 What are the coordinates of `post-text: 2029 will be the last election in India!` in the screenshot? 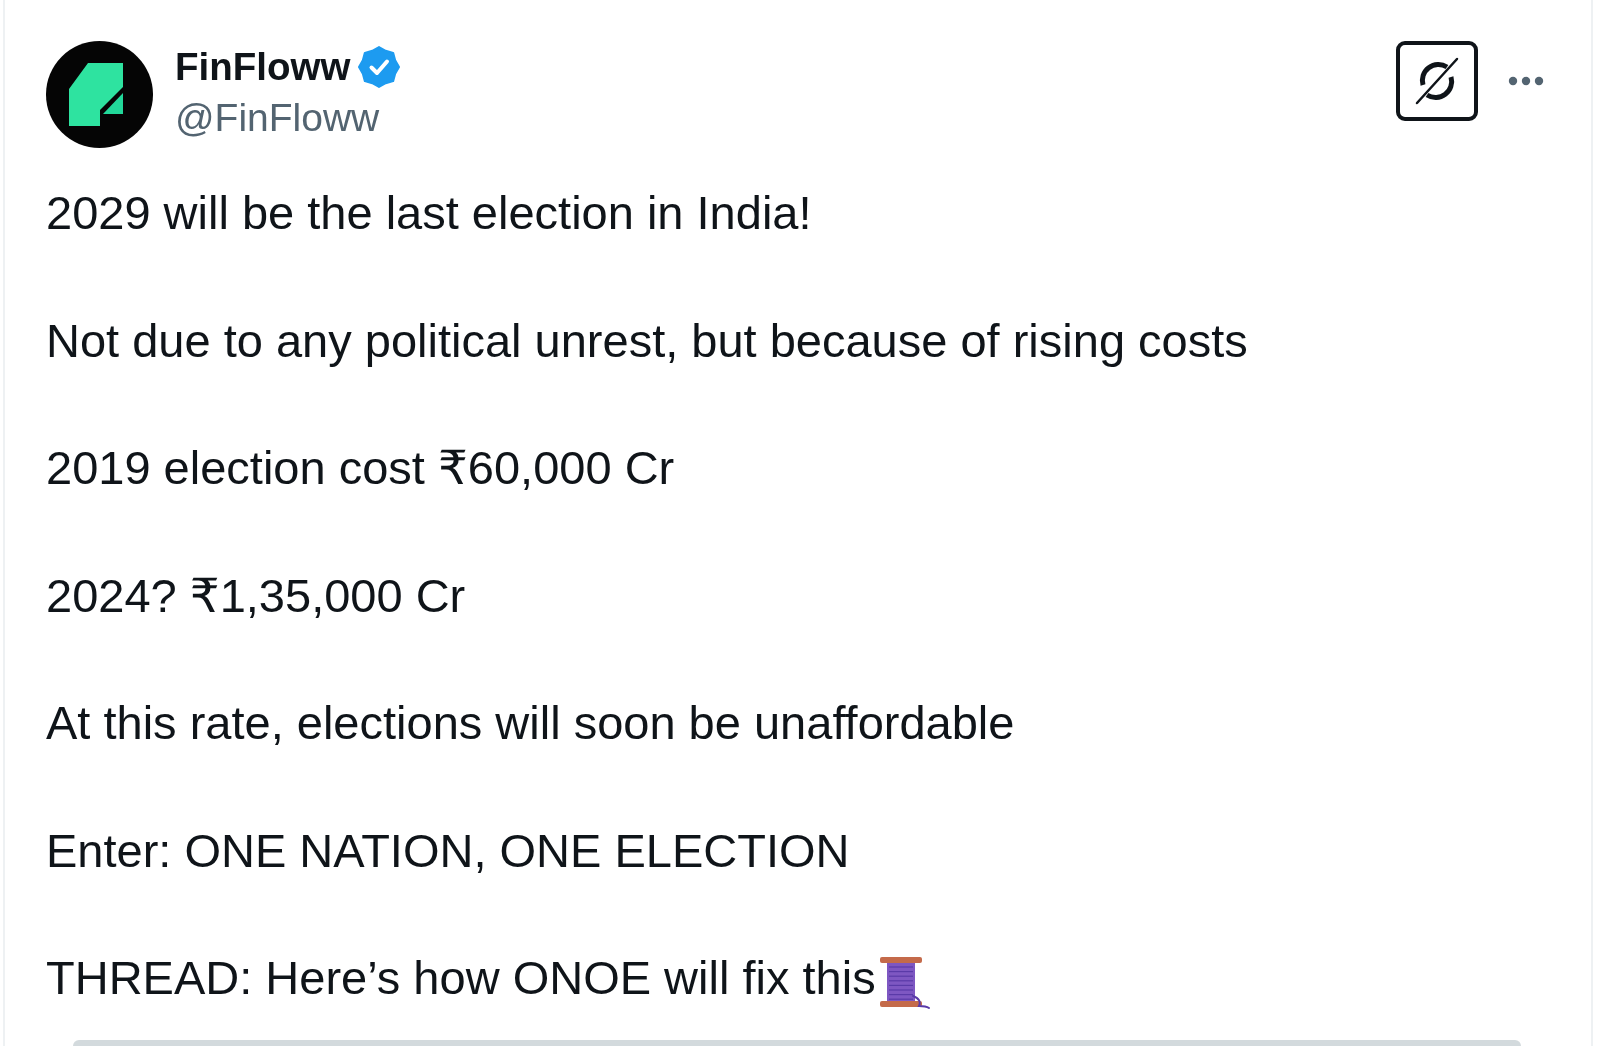 It's located at (429, 213).